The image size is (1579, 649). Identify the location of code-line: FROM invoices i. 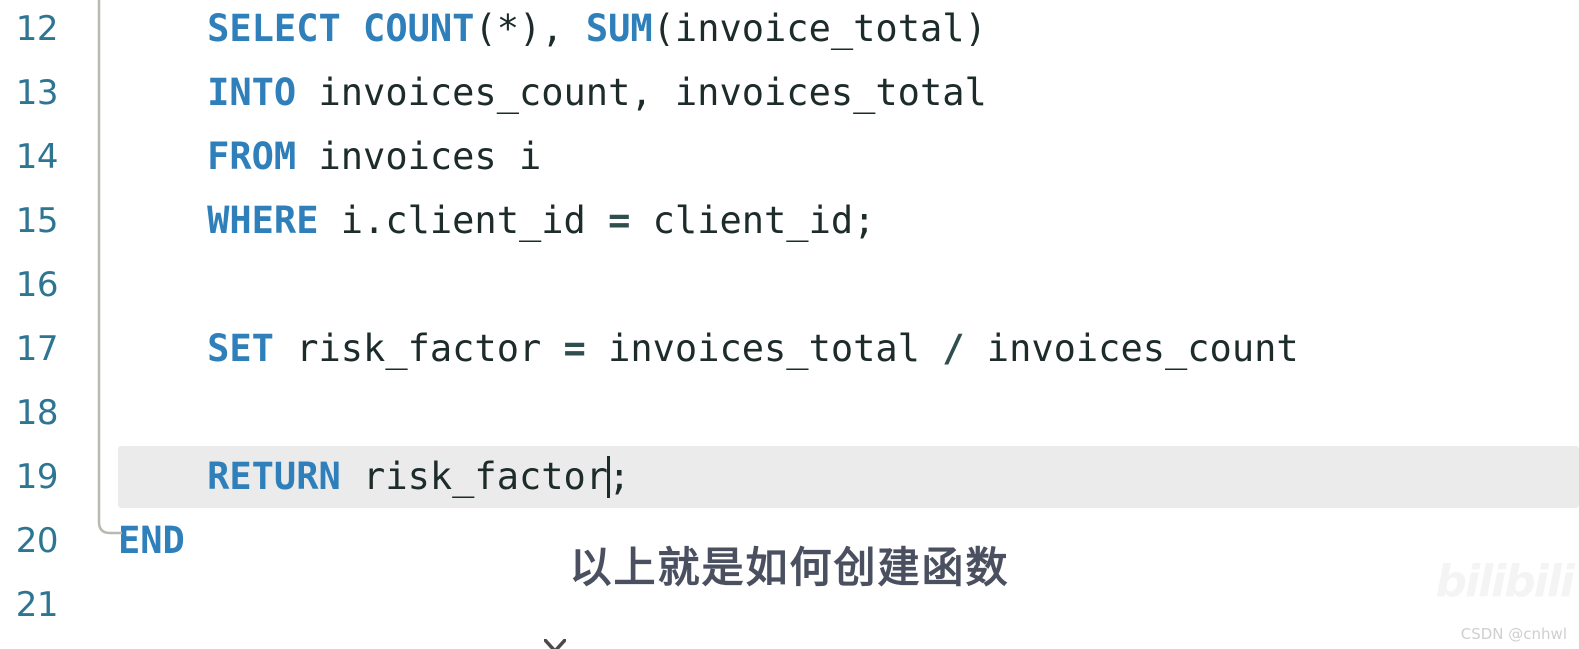
(329, 157).